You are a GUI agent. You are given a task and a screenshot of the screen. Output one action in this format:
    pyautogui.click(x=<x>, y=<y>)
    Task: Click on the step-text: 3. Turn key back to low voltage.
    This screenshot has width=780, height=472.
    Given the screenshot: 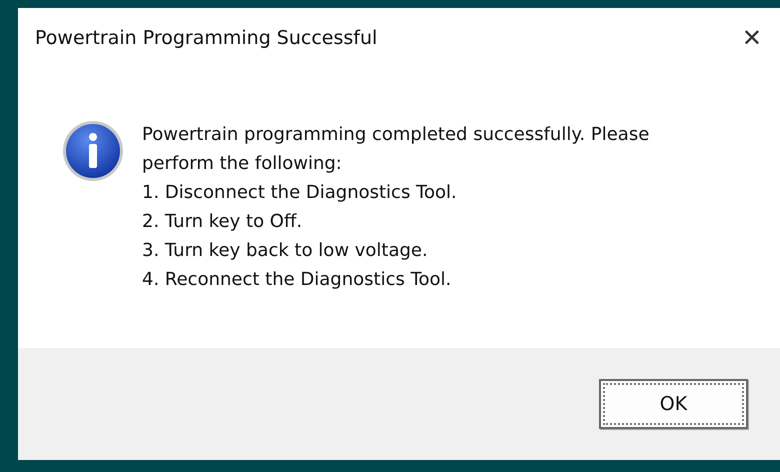 What is the action you would take?
    pyautogui.click(x=285, y=251)
    